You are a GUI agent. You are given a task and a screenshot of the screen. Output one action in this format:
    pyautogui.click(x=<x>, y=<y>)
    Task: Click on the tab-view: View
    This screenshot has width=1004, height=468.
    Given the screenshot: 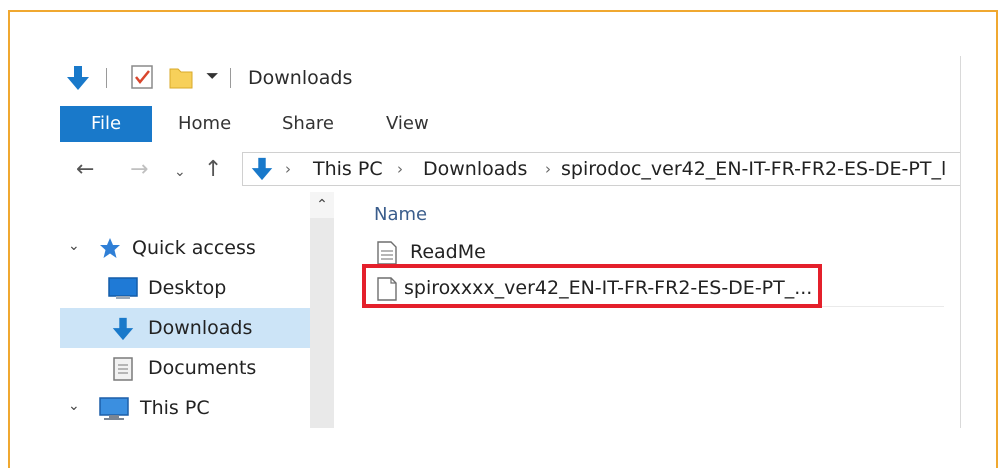 What is the action you would take?
    pyautogui.click(x=407, y=124)
    